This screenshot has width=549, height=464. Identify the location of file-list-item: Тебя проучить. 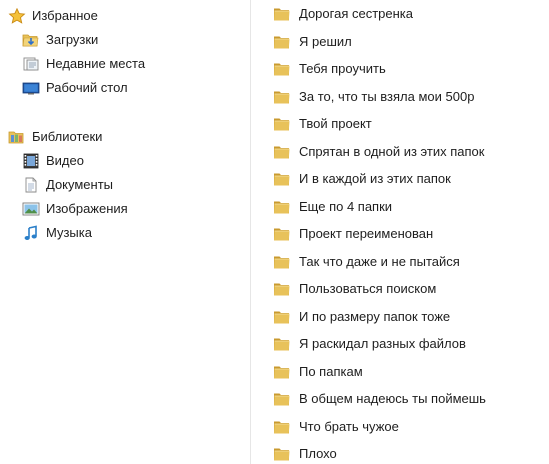
(329, 69).